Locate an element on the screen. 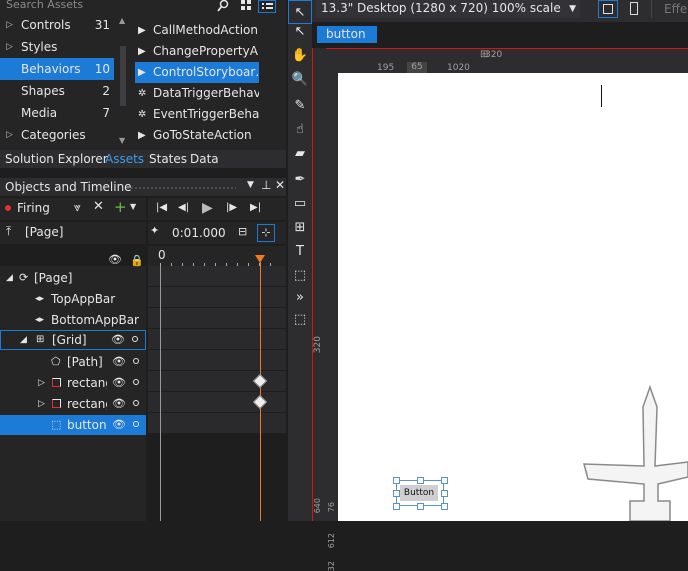 This screenshot has width=688, height=571. search-icon is located at coordinates (224, 6).